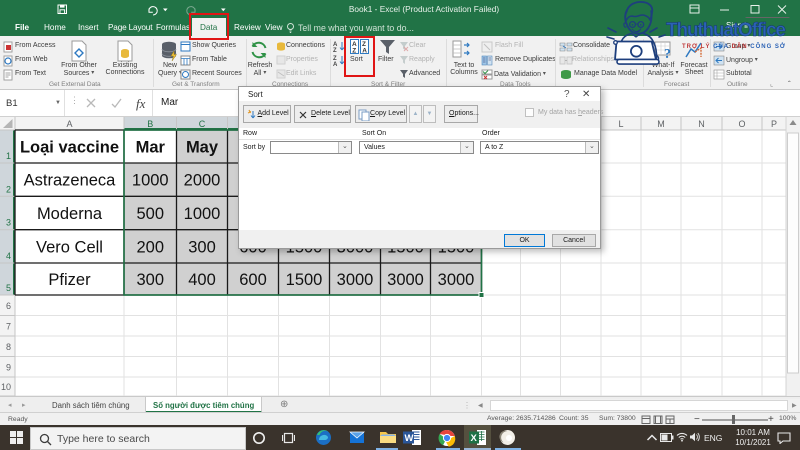 The image size is (800, 450). I want to click on svg-text: X, so click(474, 438).